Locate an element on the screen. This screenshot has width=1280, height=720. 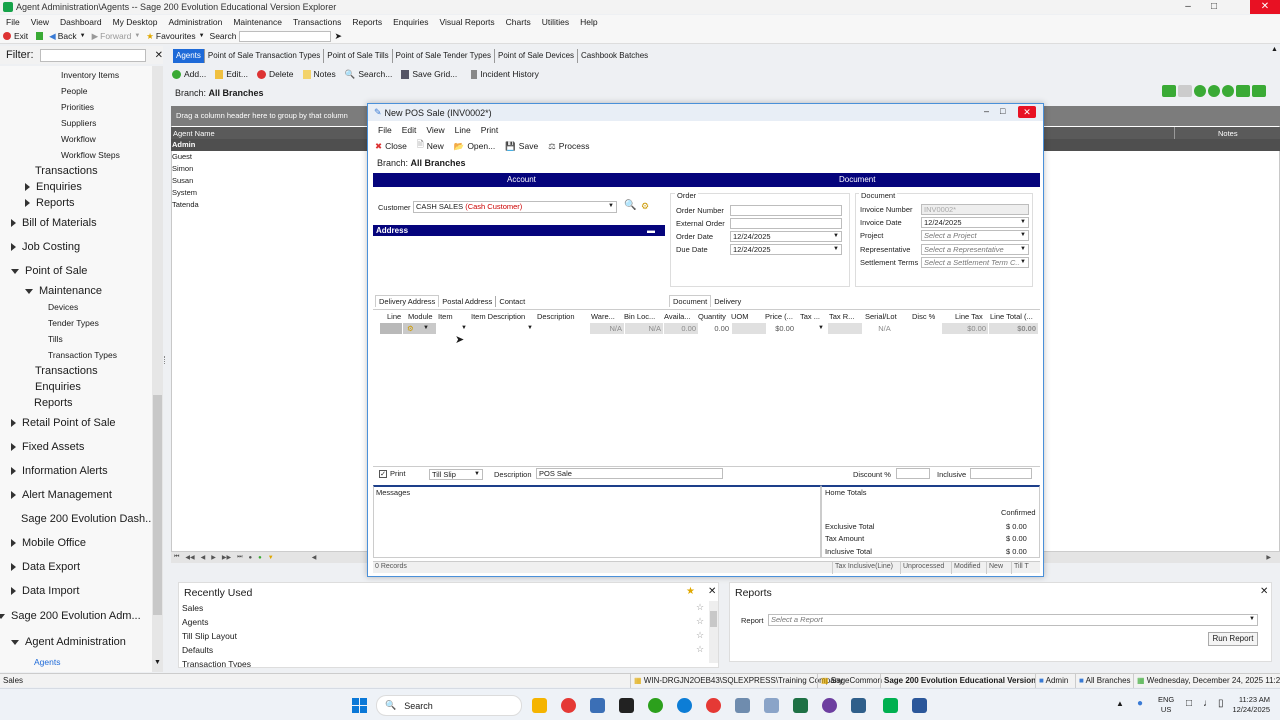
order-date-picker: 12/24/2025 ▼ is located at coordinates (786, 236).